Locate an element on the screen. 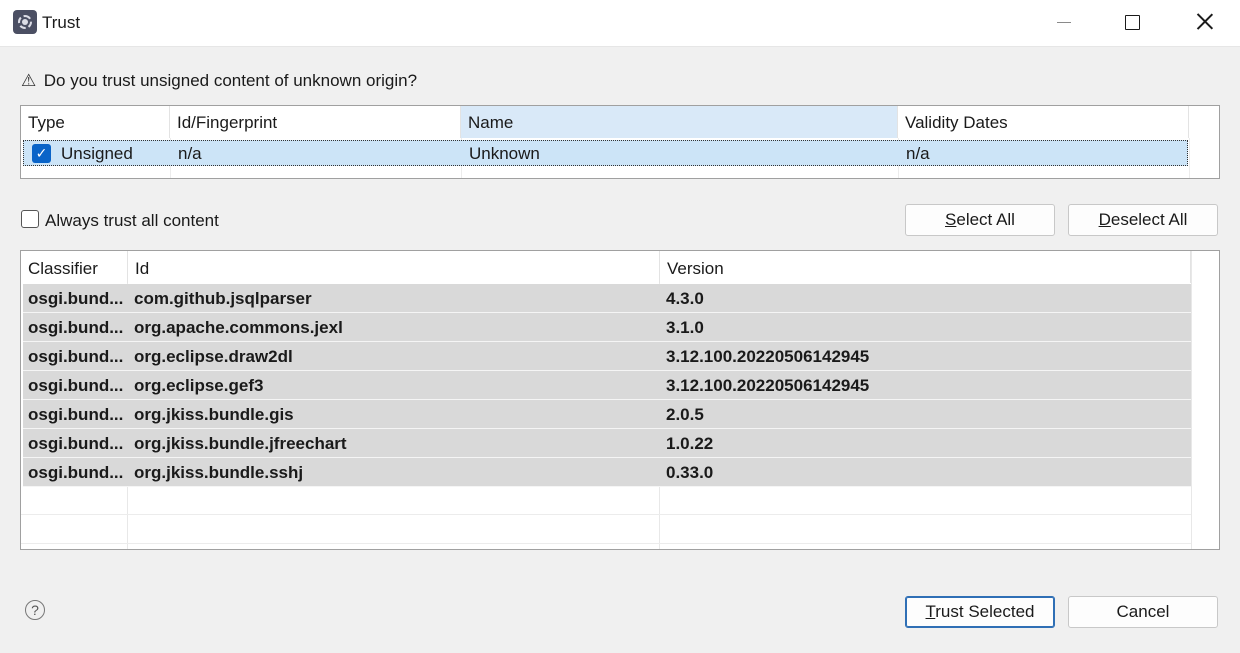 The image size is (1240, 653). certificate-checkbox: ✓ is located at coordinates (41, 153).